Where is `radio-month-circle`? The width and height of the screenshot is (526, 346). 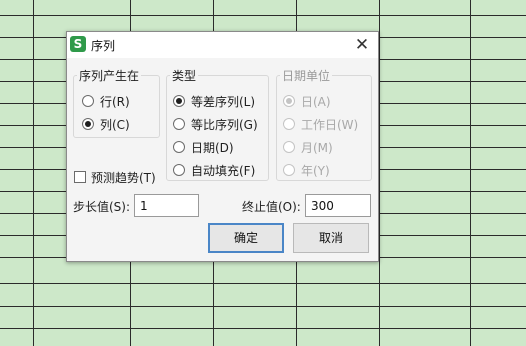
radio-month-circle is located at coordinates (289, 147).